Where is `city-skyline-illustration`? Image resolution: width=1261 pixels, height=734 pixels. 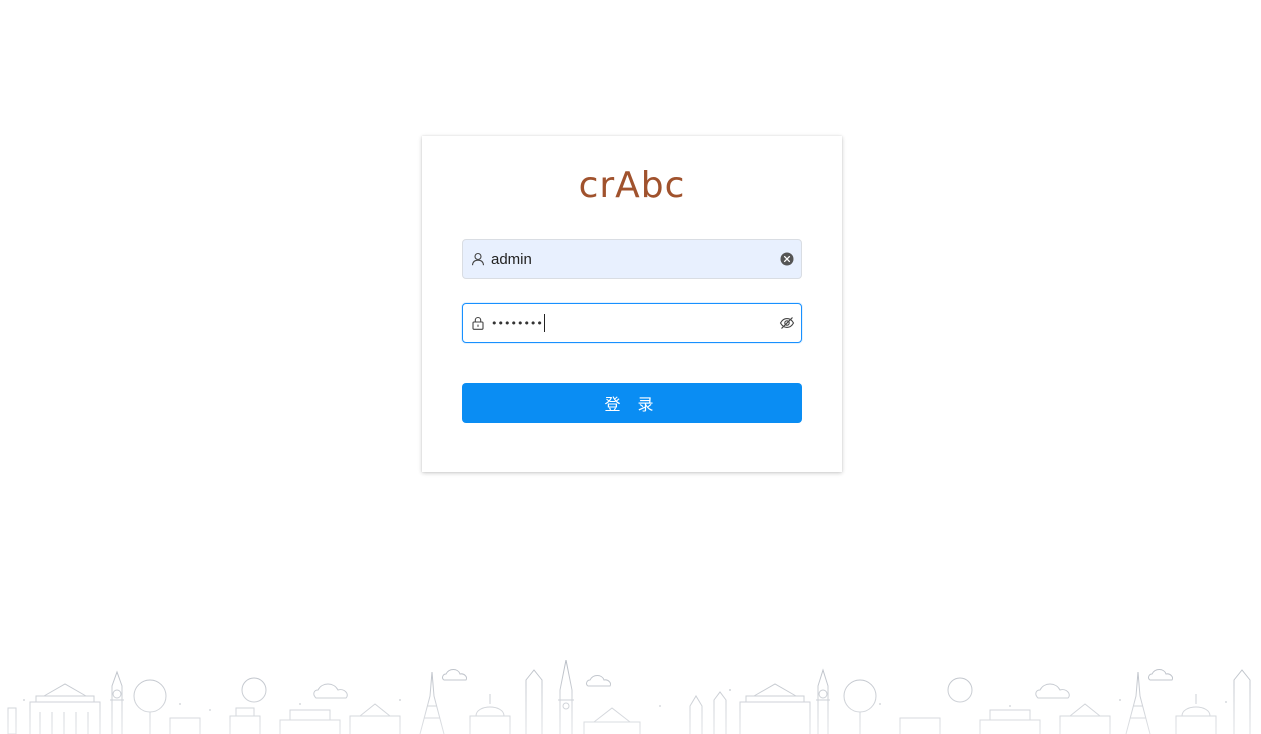
city-skyline-illustration is located at coordinates (630, 697).